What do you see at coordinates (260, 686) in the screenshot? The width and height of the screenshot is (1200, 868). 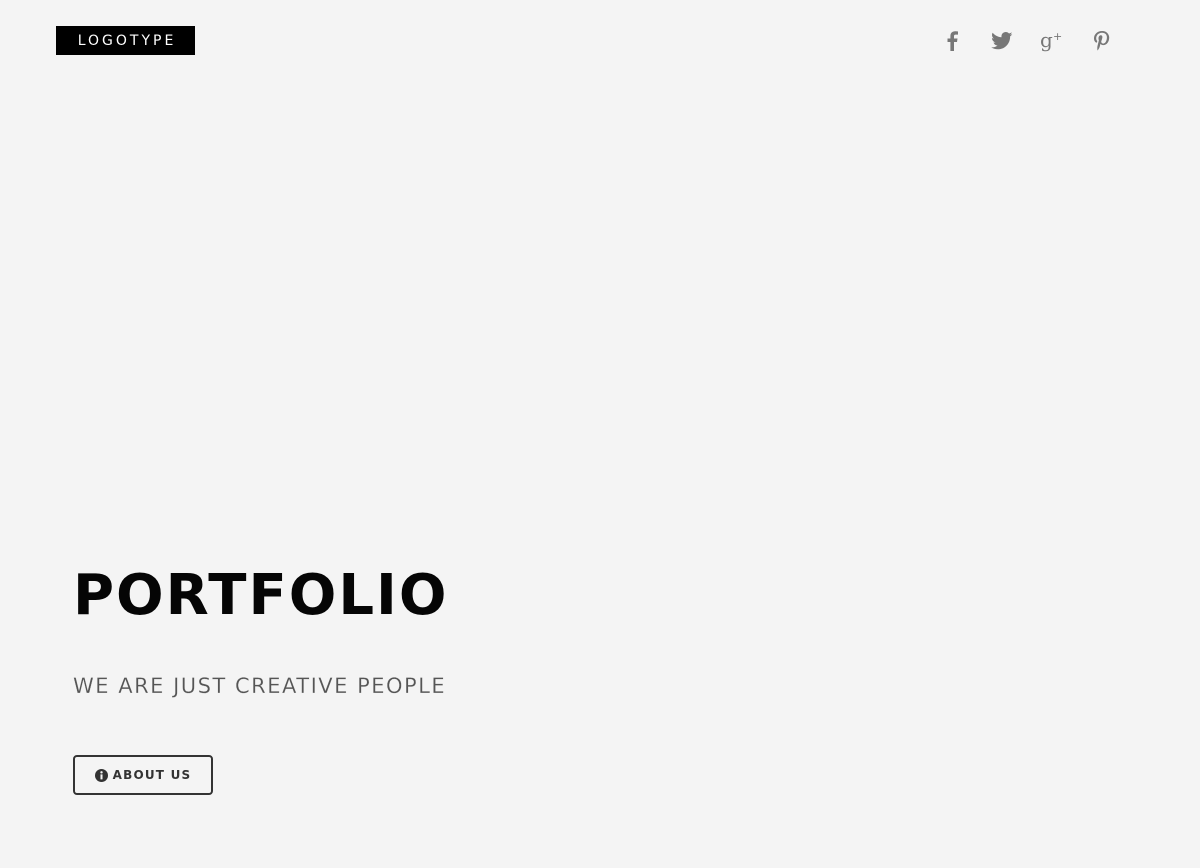 I see `hero-subtitle: WE ARE JUST CREATIVE PEOPLE` at bounding box center [260, 686].